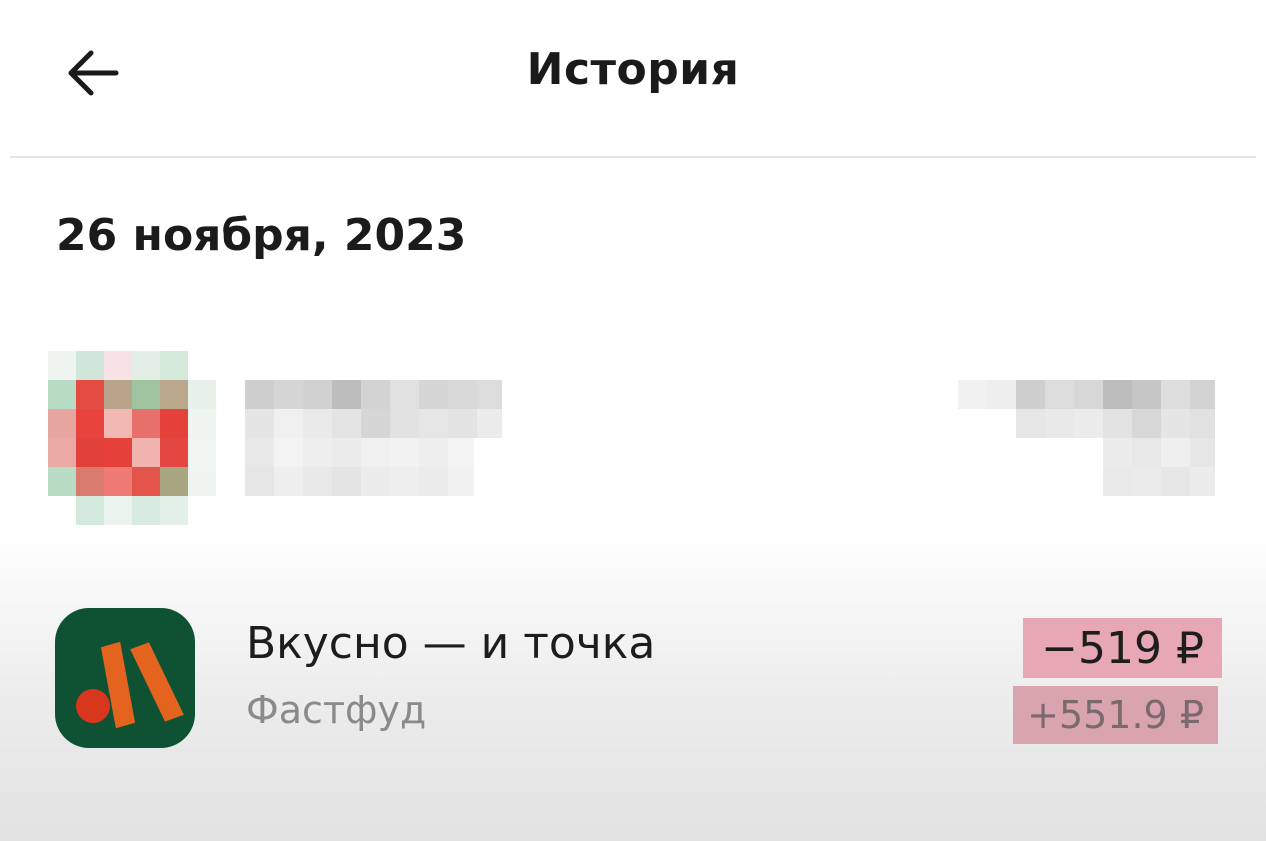 The height and width of the screenshot is (841, 1266). Describe the element at coordinates (633, 69) in the screenshot. I see `page-title: История` at that location.